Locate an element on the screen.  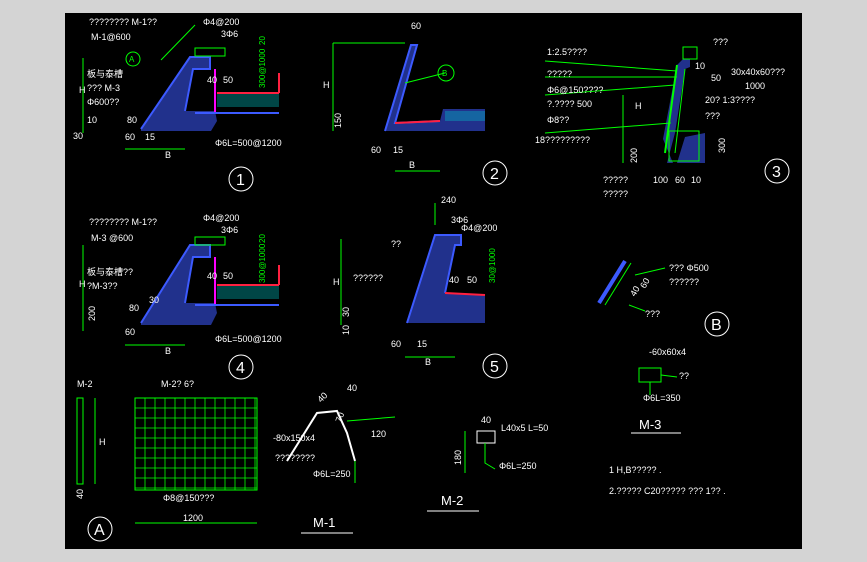
m1-label-2: ???????? is located at coordinates (295, 458).